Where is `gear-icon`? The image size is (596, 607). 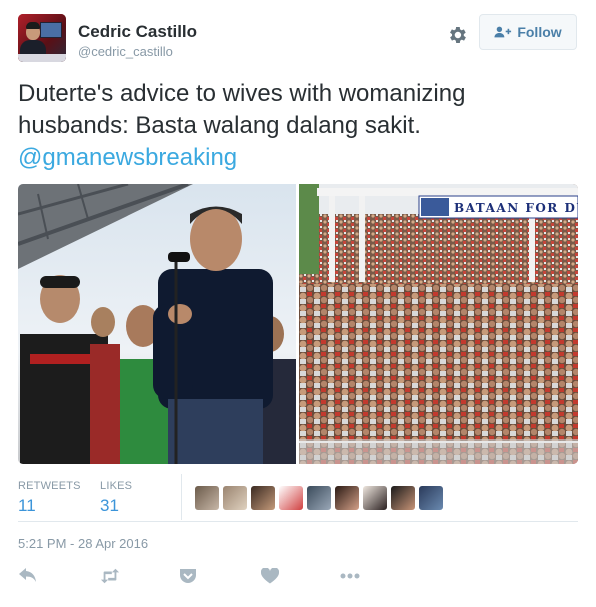 gear-icon is located at coordinates (457, 35).